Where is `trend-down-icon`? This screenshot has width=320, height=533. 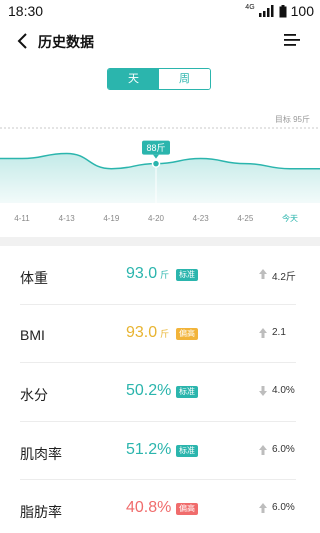 trend-down-icon is located at coordinates (263, 391).